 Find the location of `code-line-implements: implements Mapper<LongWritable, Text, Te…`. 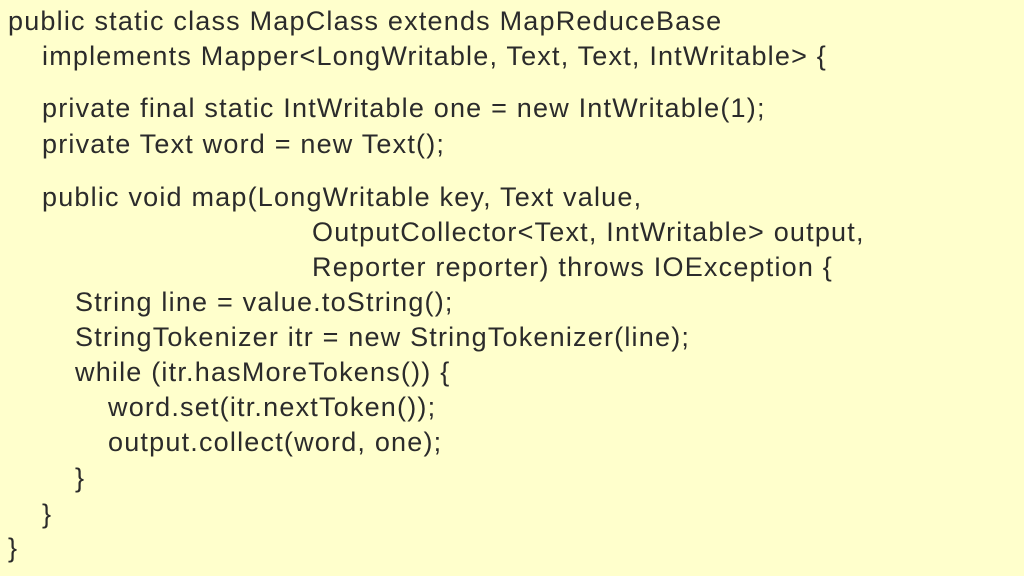

code-line-implements: implements Mapper<LongWritable, Text, Te… is located at coordinates (434, 56).